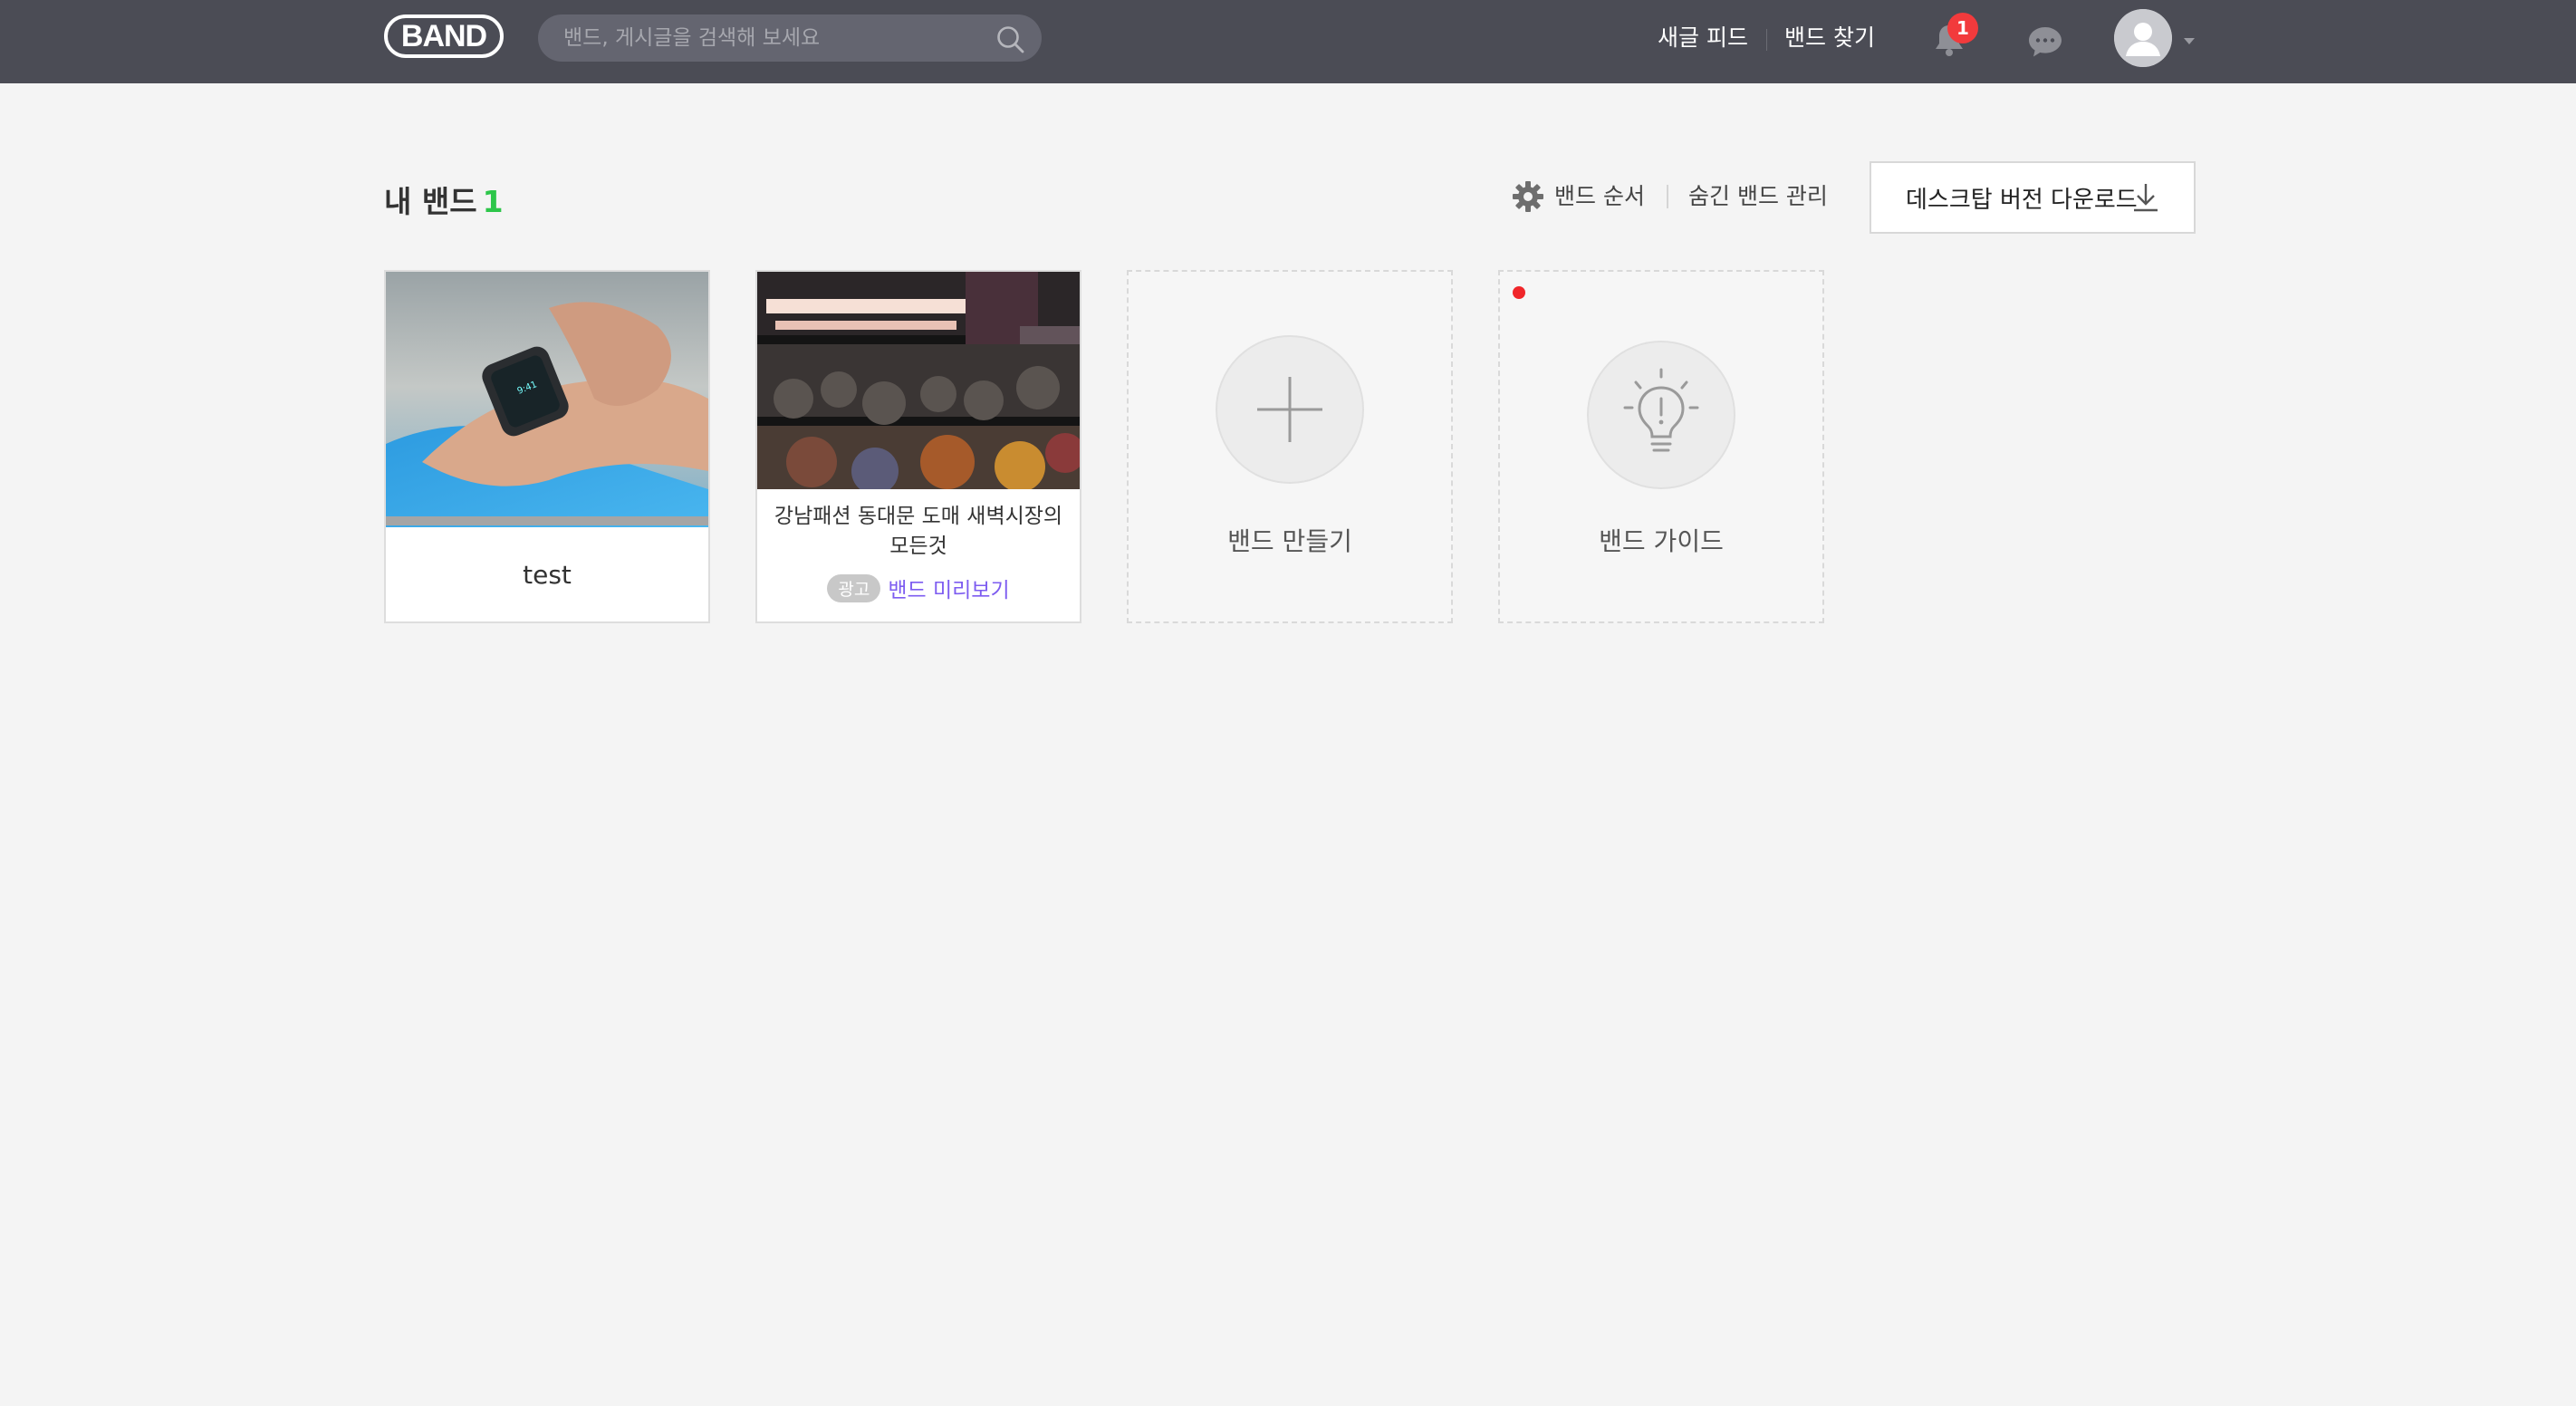 This screenshot has height=1406, width=2576. What do you see at coordinates (2189, 40) in the screenshot?
I see `caret-down-icon` at bounding box center [2189, 40].